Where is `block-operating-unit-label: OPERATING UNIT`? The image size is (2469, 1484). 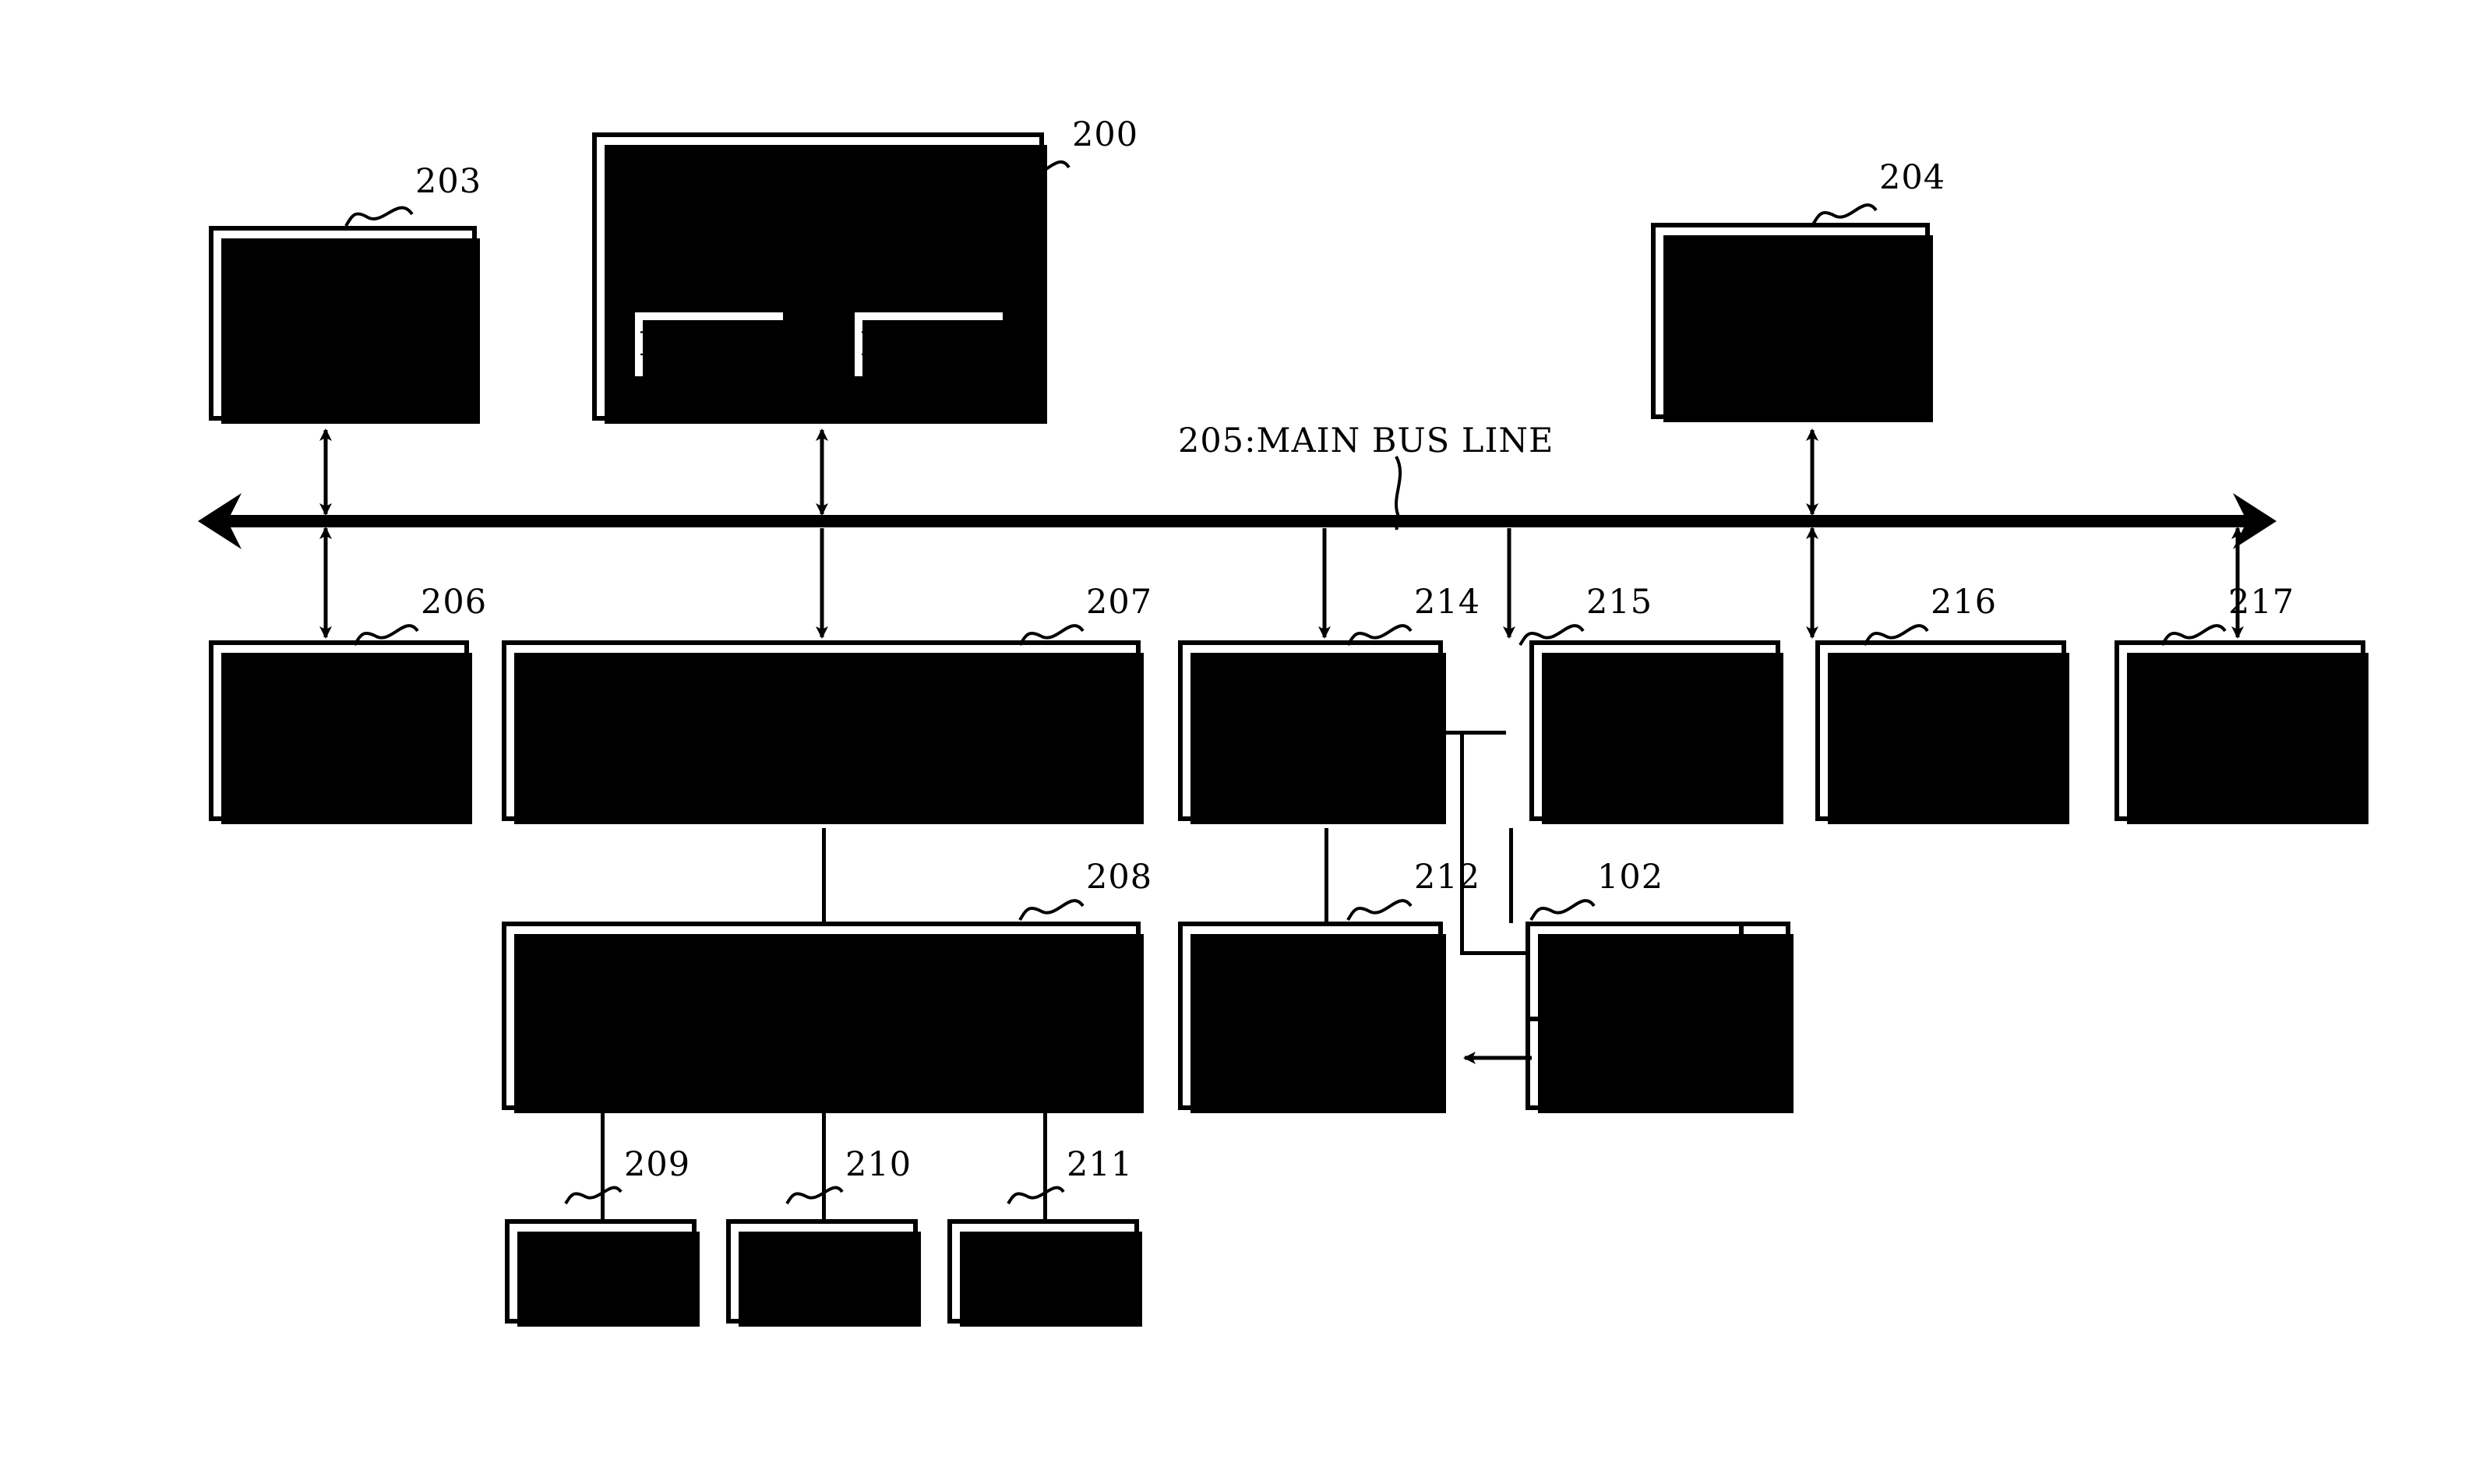 block-operating-unit-label: OPERATING UNIT is located at coordinates (339, 730).